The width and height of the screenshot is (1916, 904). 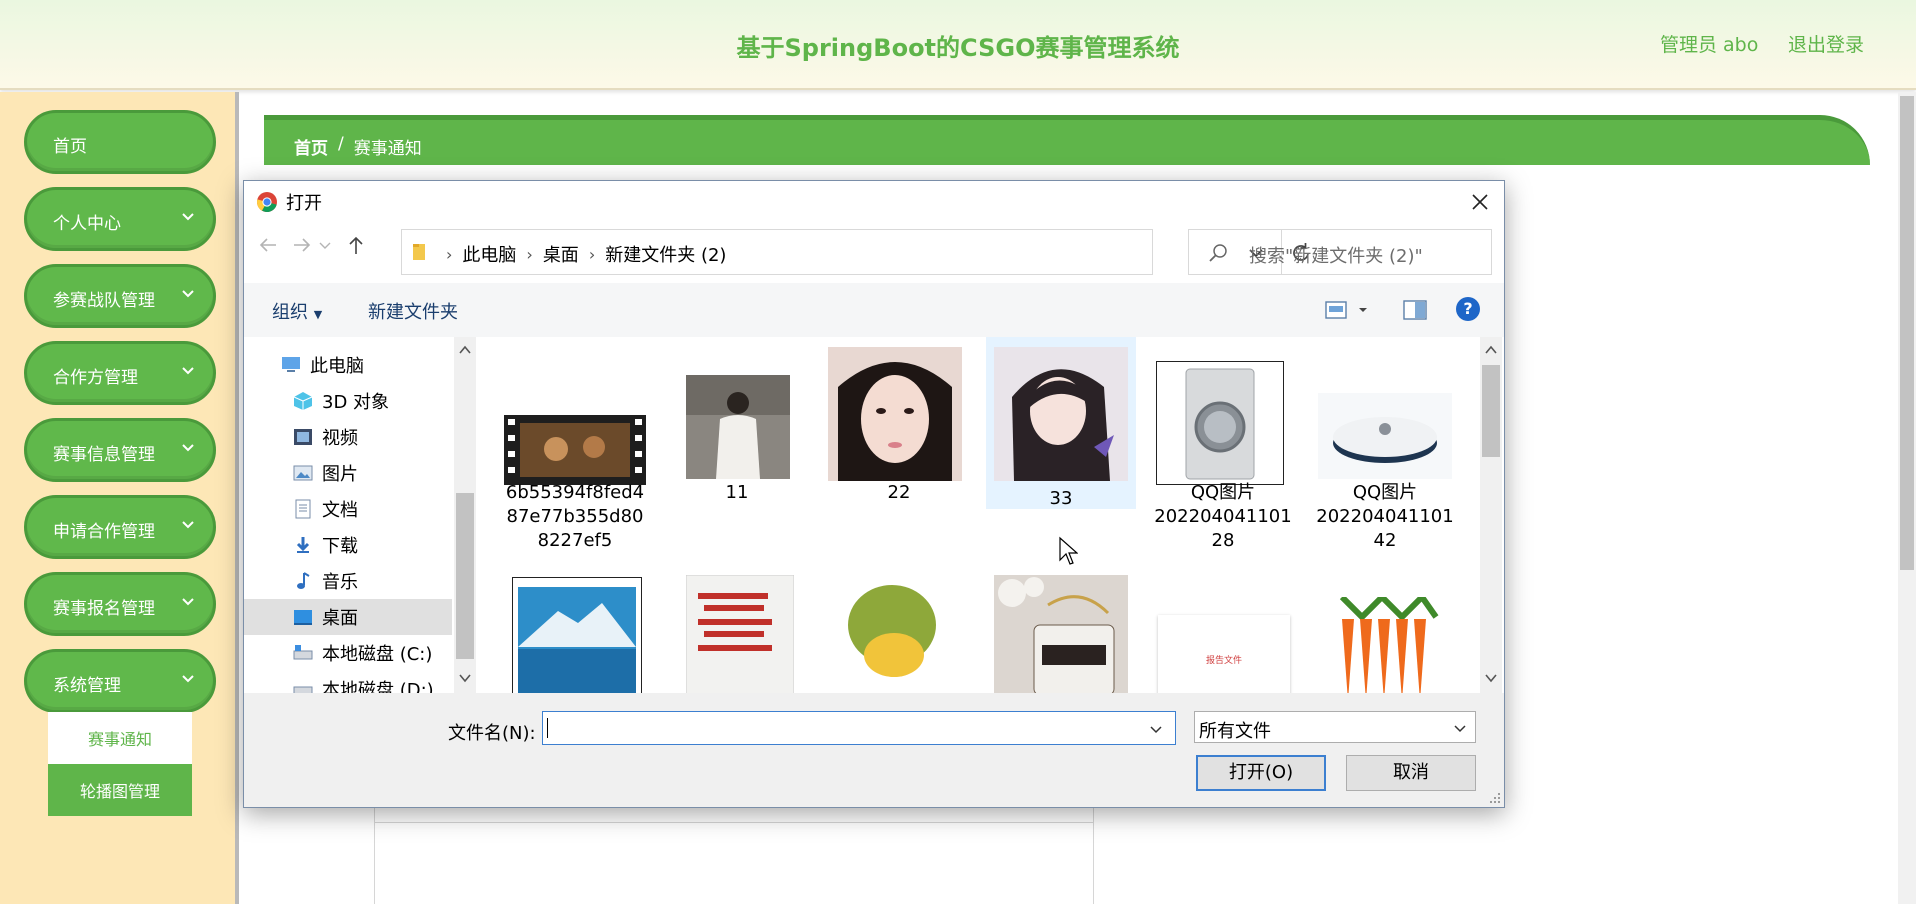 What do you see at coordinates (387, 149) in the screenshot?
I see `breadcrumb-current: 赛事通知` at bounding box center [387, 149].